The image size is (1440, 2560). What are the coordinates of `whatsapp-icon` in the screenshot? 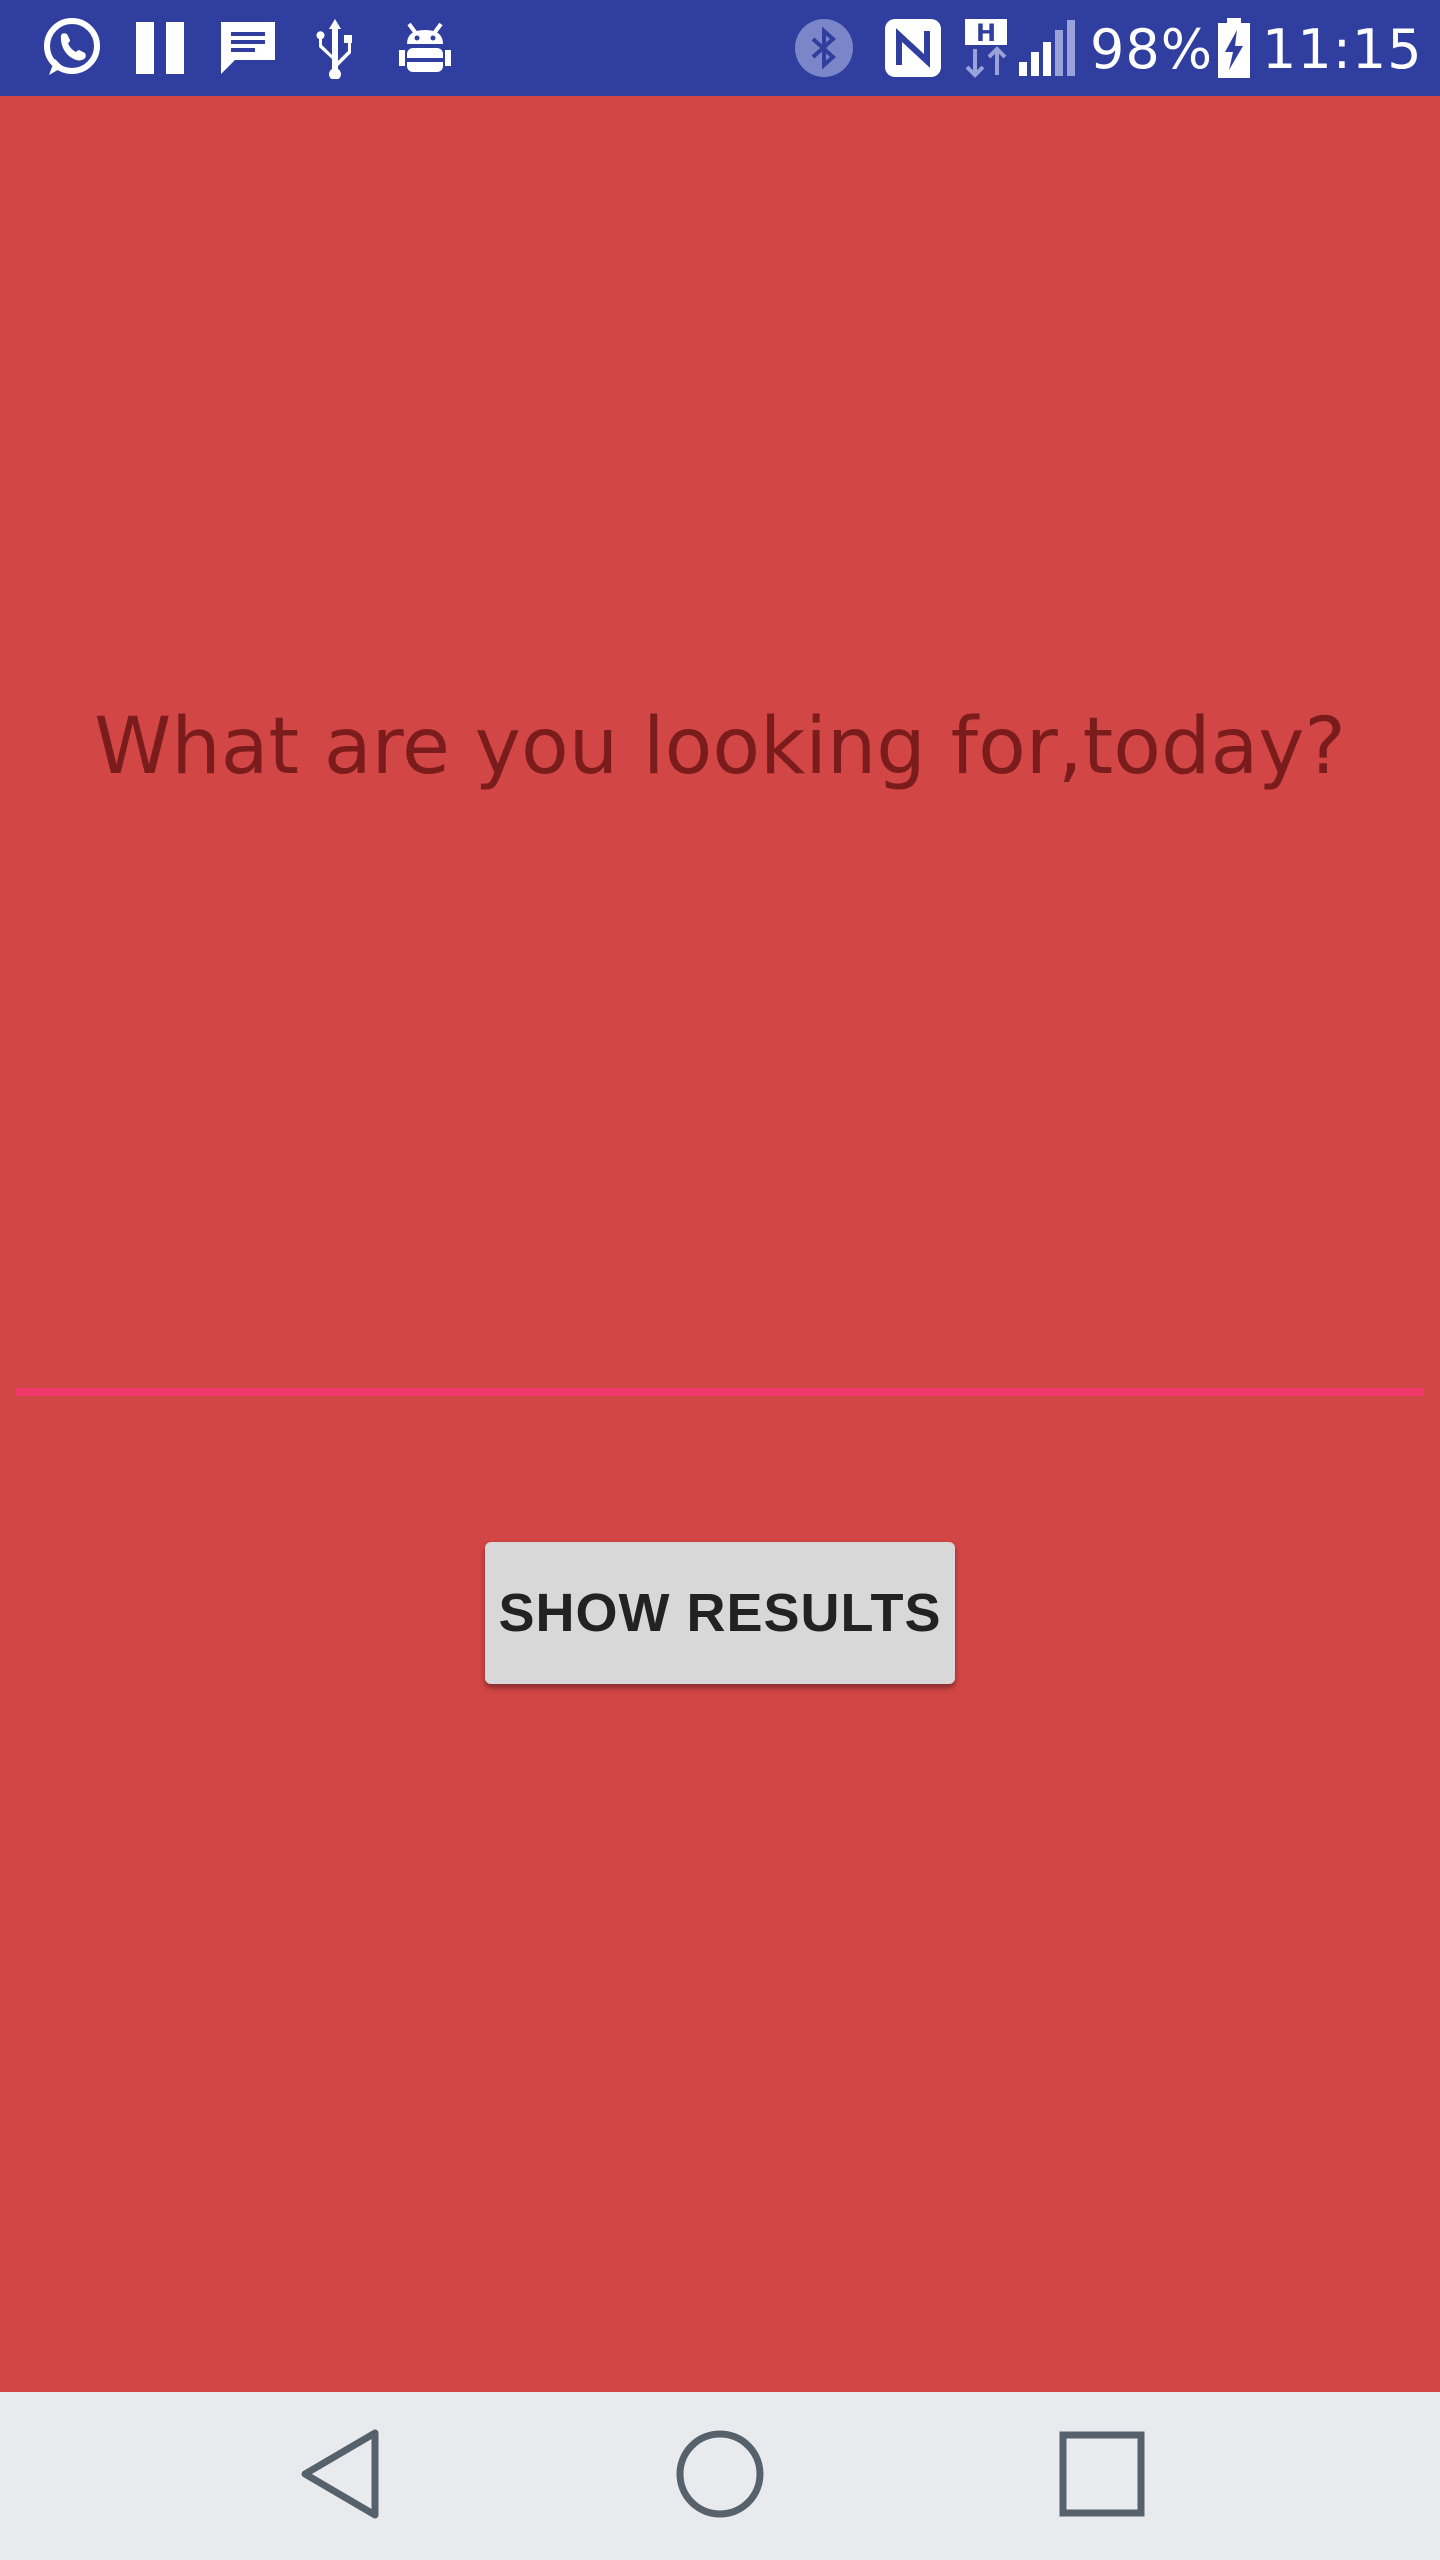 It's located at (72, 48).